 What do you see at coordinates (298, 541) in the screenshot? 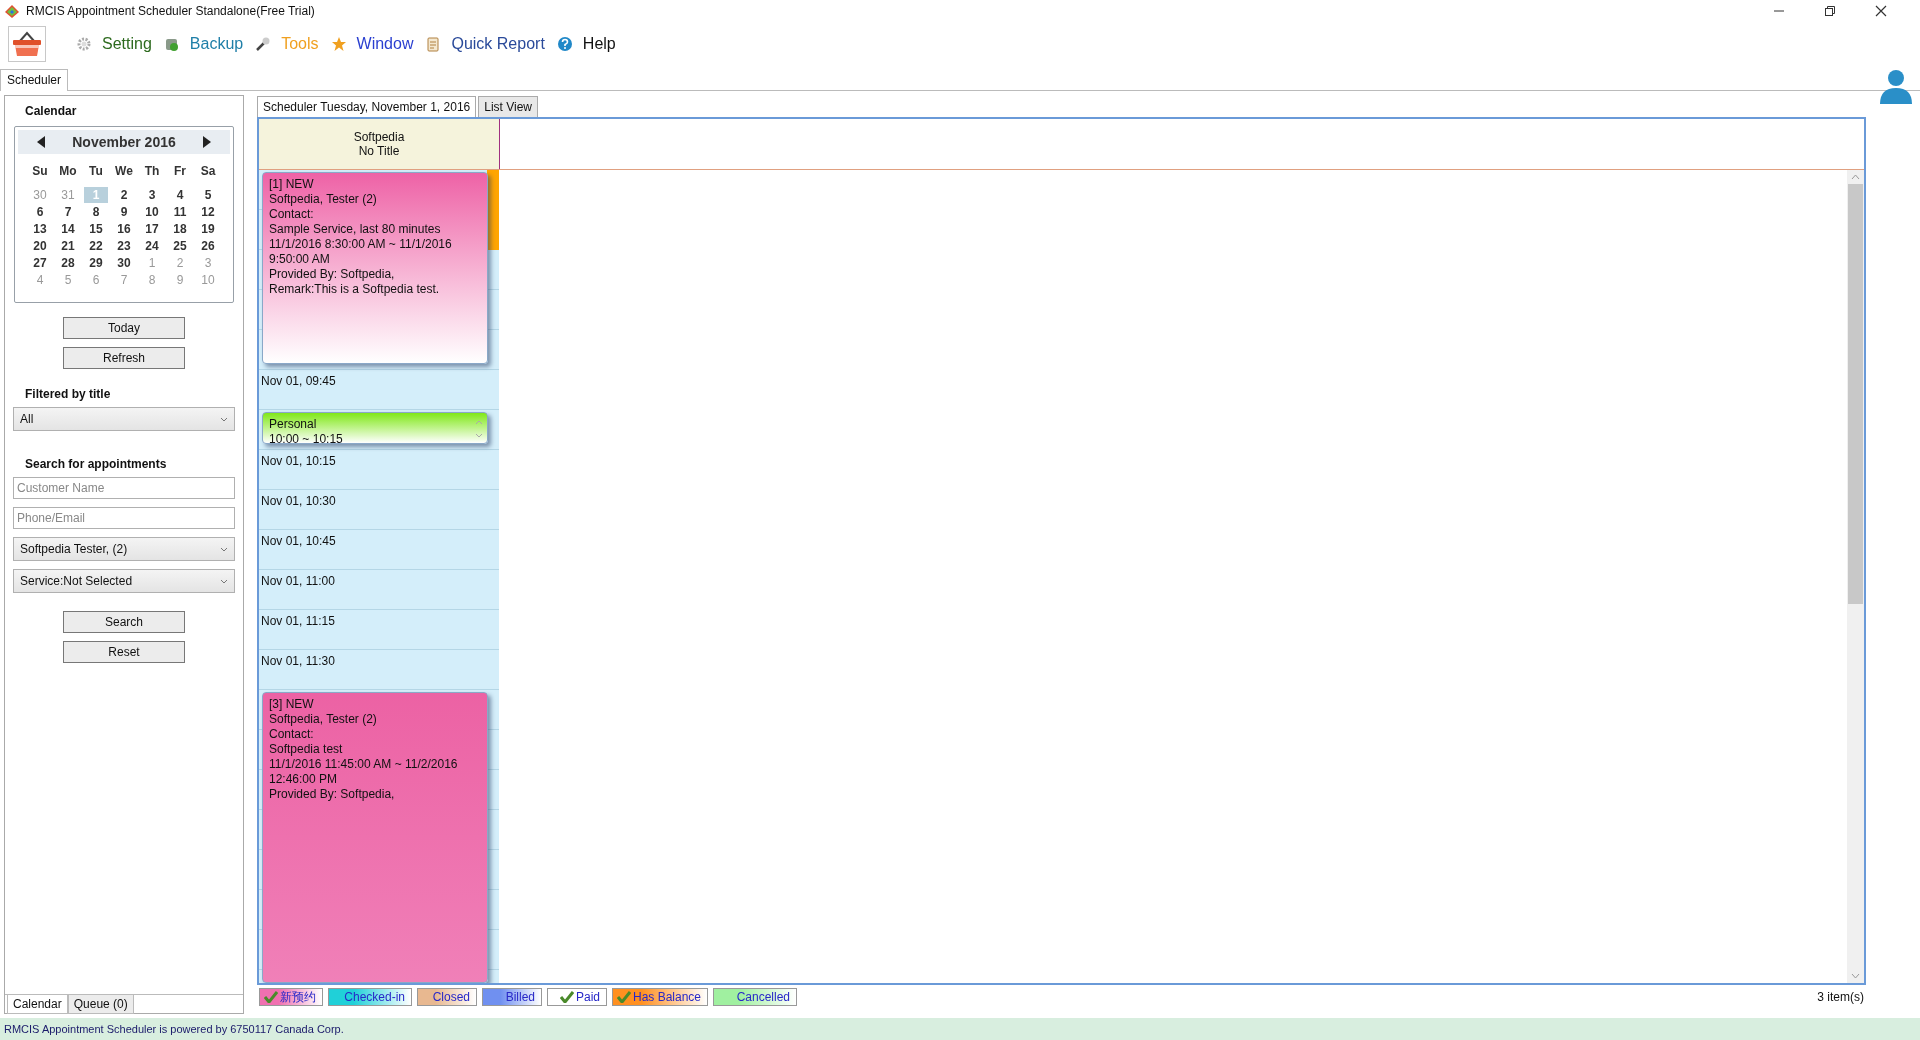
I see `time-label: Nov 01, 10:45` at bounding box center [298, 541].